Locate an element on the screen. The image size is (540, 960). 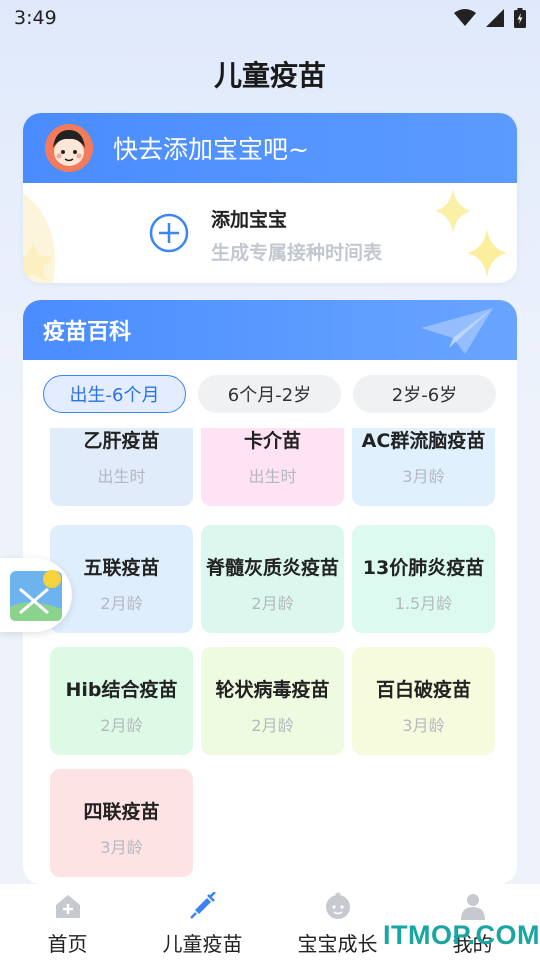
page-title: 儿童疫苗 is located at coordinates (269, 75).